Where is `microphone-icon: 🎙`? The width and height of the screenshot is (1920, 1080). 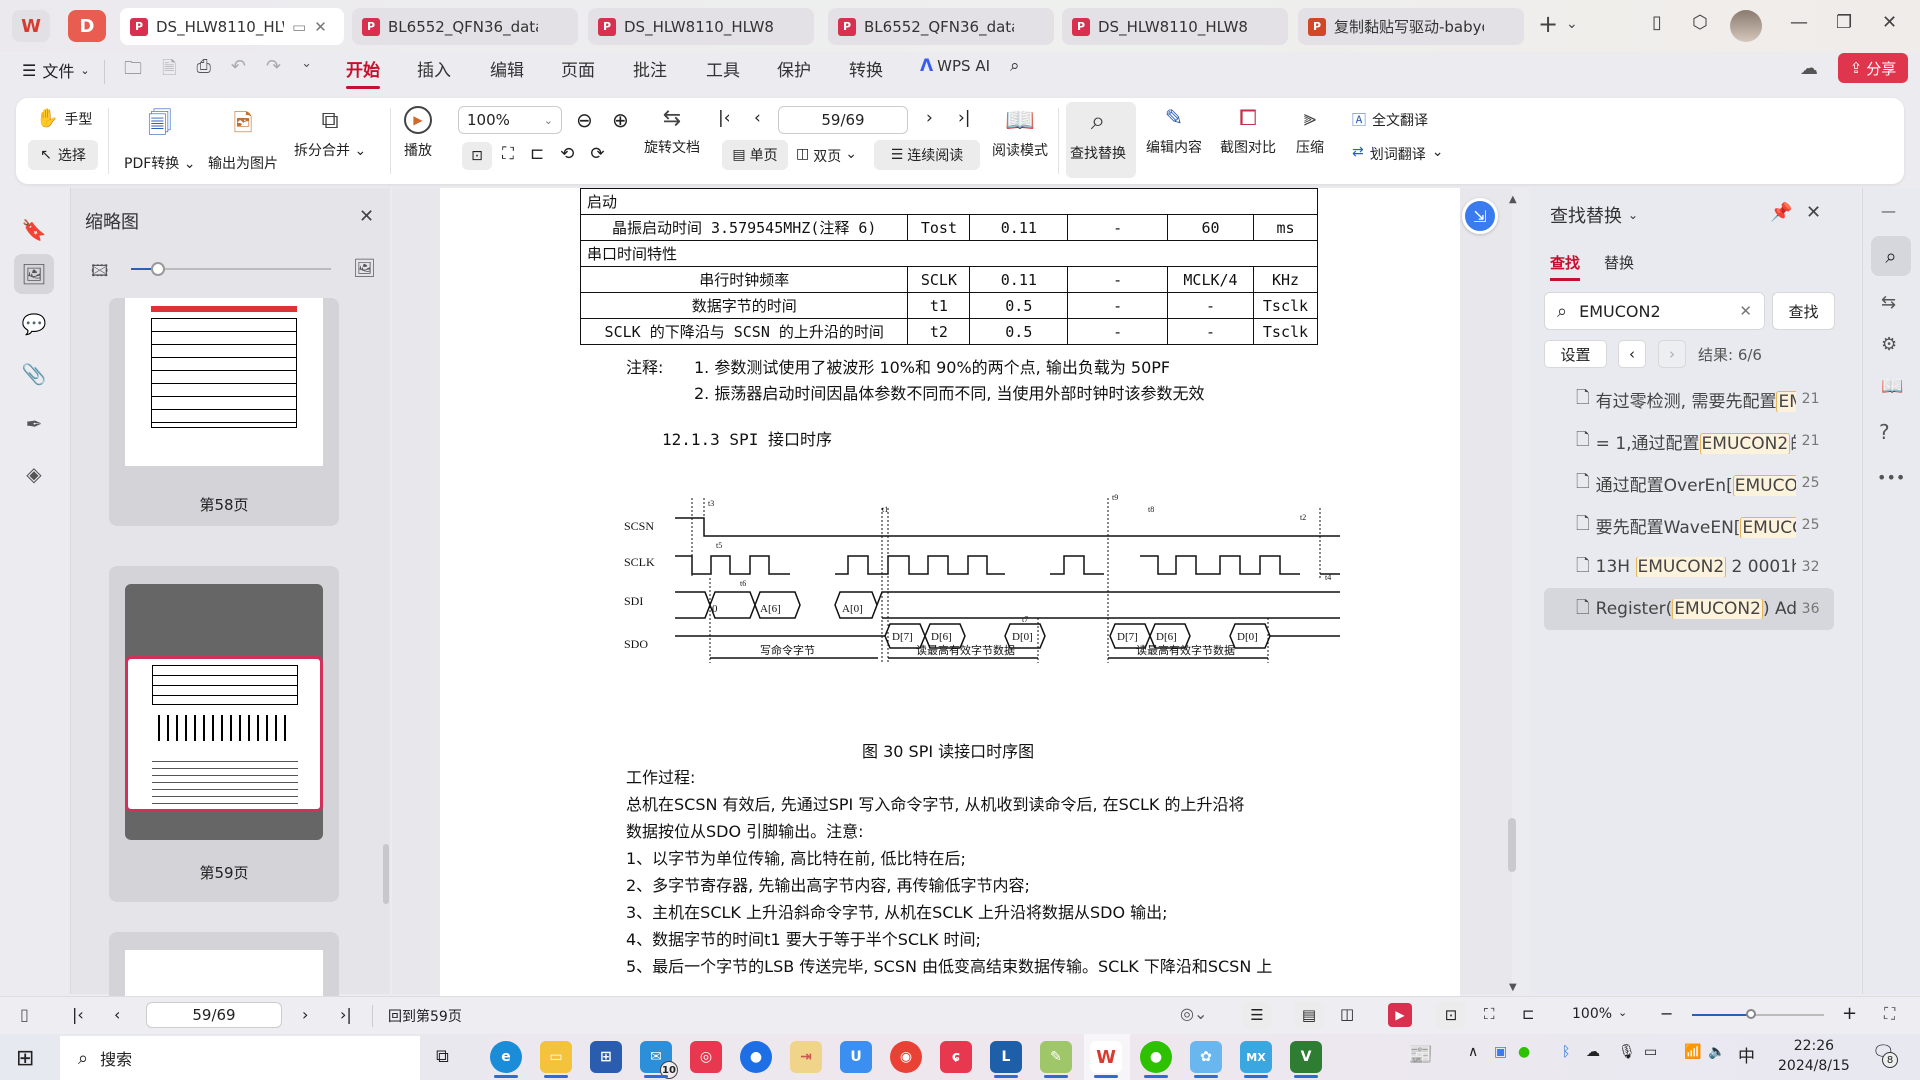
microphone-icon: 🎙 is located at coordinates (1627, 1052).